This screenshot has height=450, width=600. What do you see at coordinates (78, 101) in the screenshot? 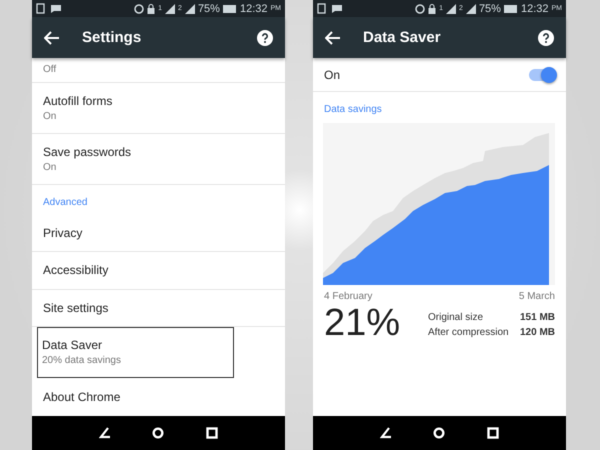
I see `setting-title: Autofill forms` at bounding box center [78, 101].